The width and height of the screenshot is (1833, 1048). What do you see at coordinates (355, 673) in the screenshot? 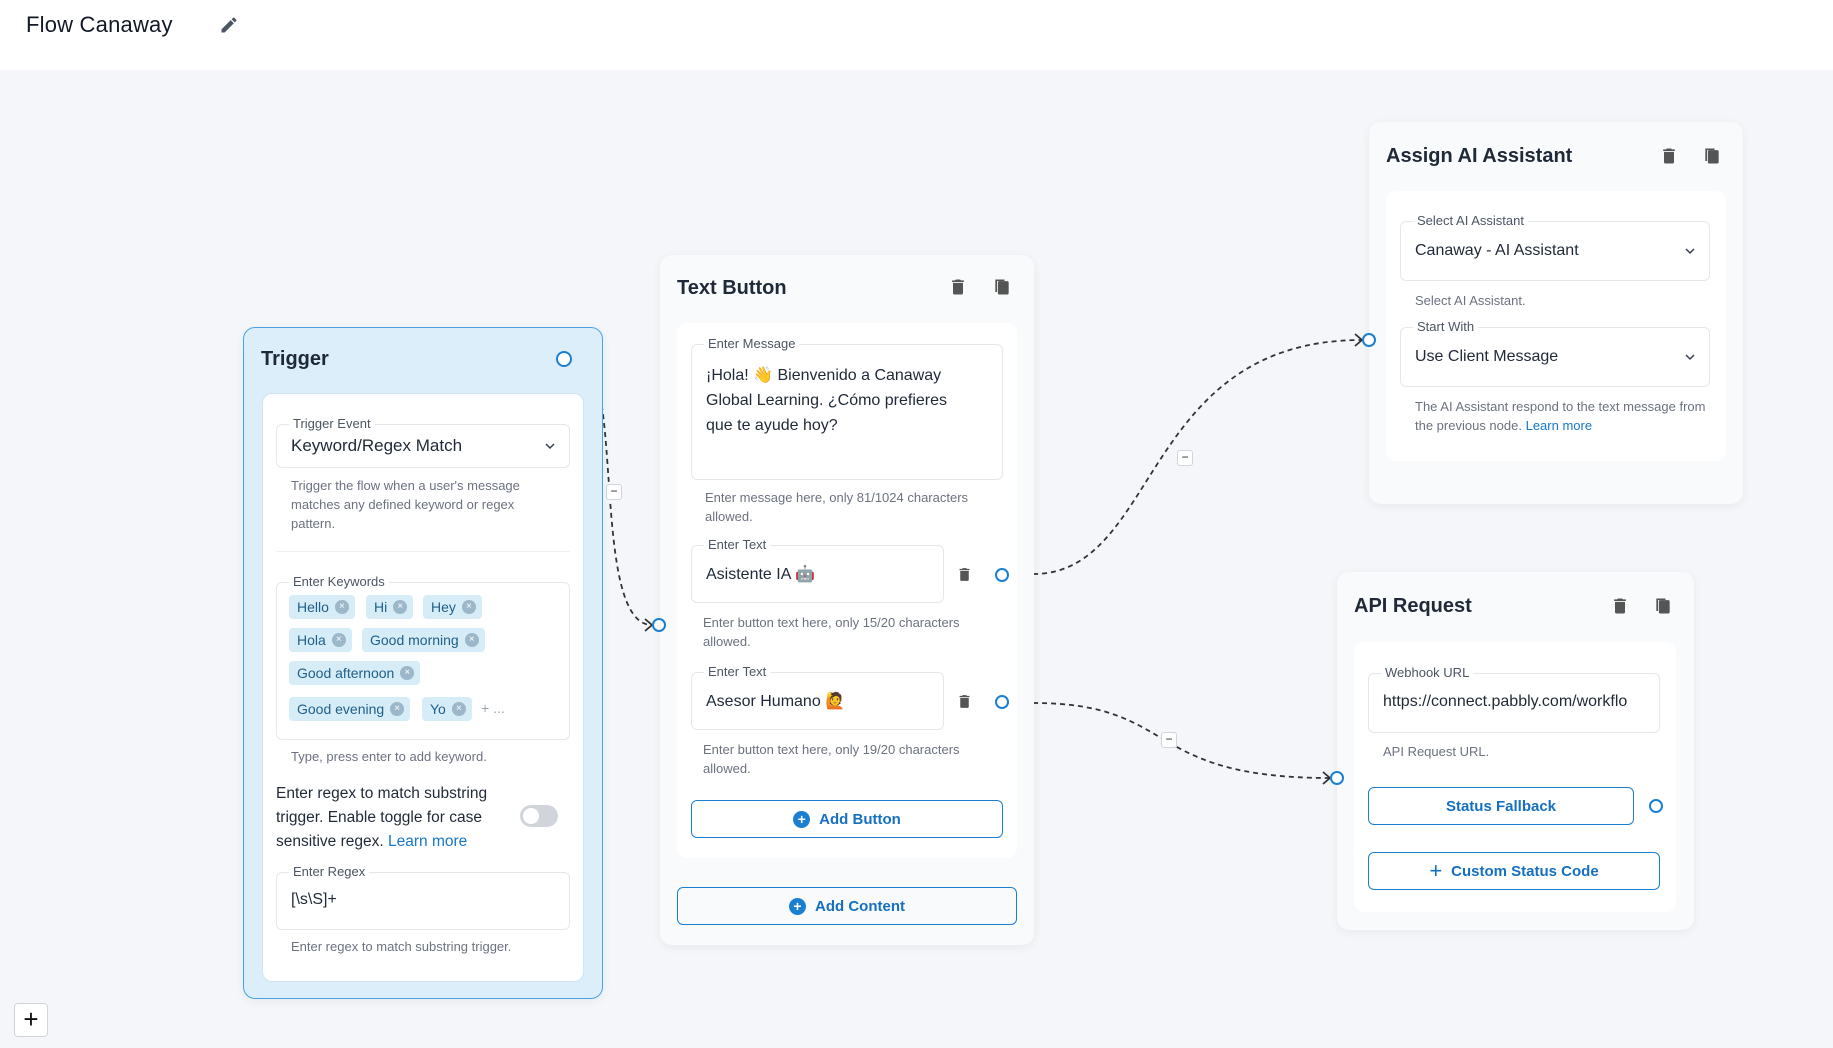
I see `keyword-chip: Good afternoon ×` at bounding box center [355, 673].